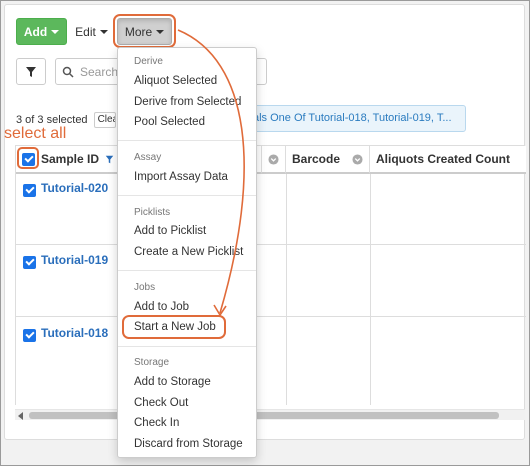 This screenshot has width=530, height=466. I want to click on header-barcode-label: Barcode, so click(316, 159).